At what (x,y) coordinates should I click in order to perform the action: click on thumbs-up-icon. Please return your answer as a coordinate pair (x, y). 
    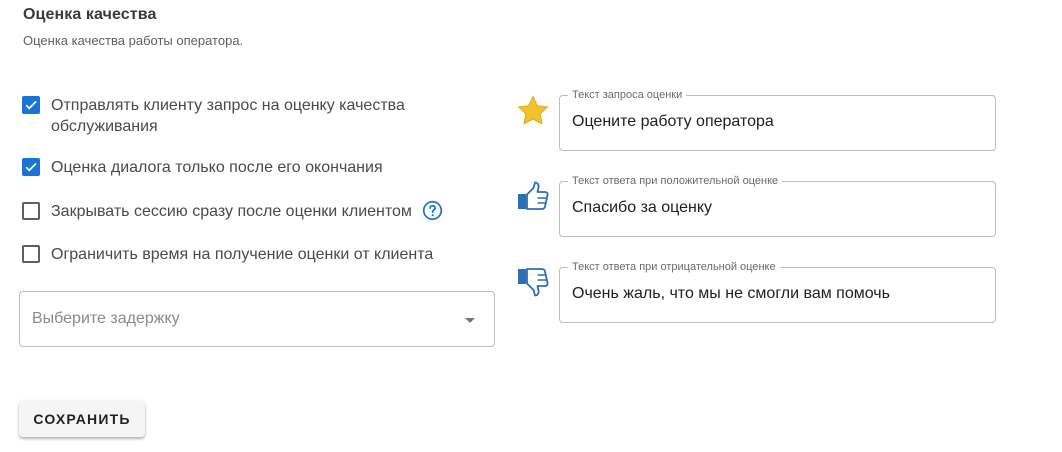
    Looking at the image, I should click on (533, 195).